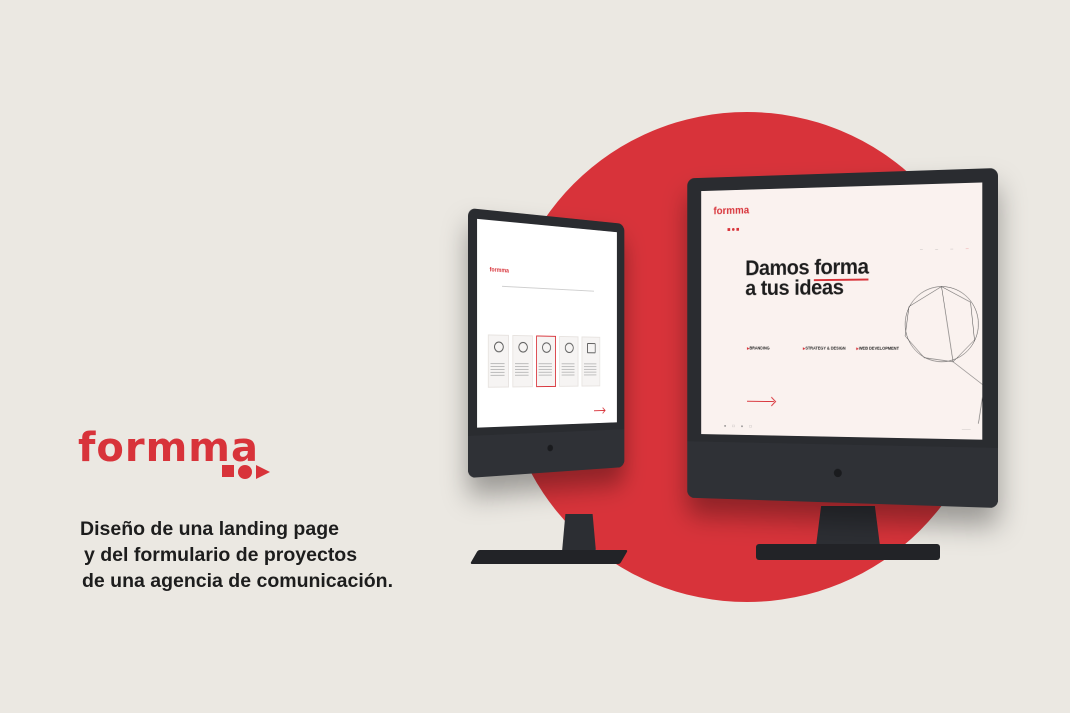  I want to click on hero-line-2: a tus ideas, so click(794, 287).